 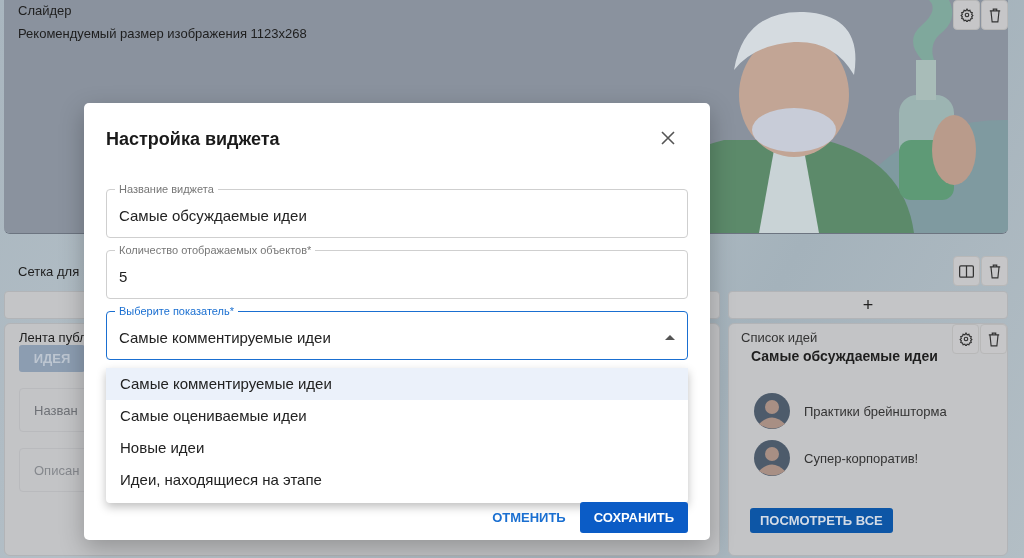 What do you see at coordinates (397, 448) in the screenshot?
I see `menu-option: Новые идеи` at bounding box center [397, 448].